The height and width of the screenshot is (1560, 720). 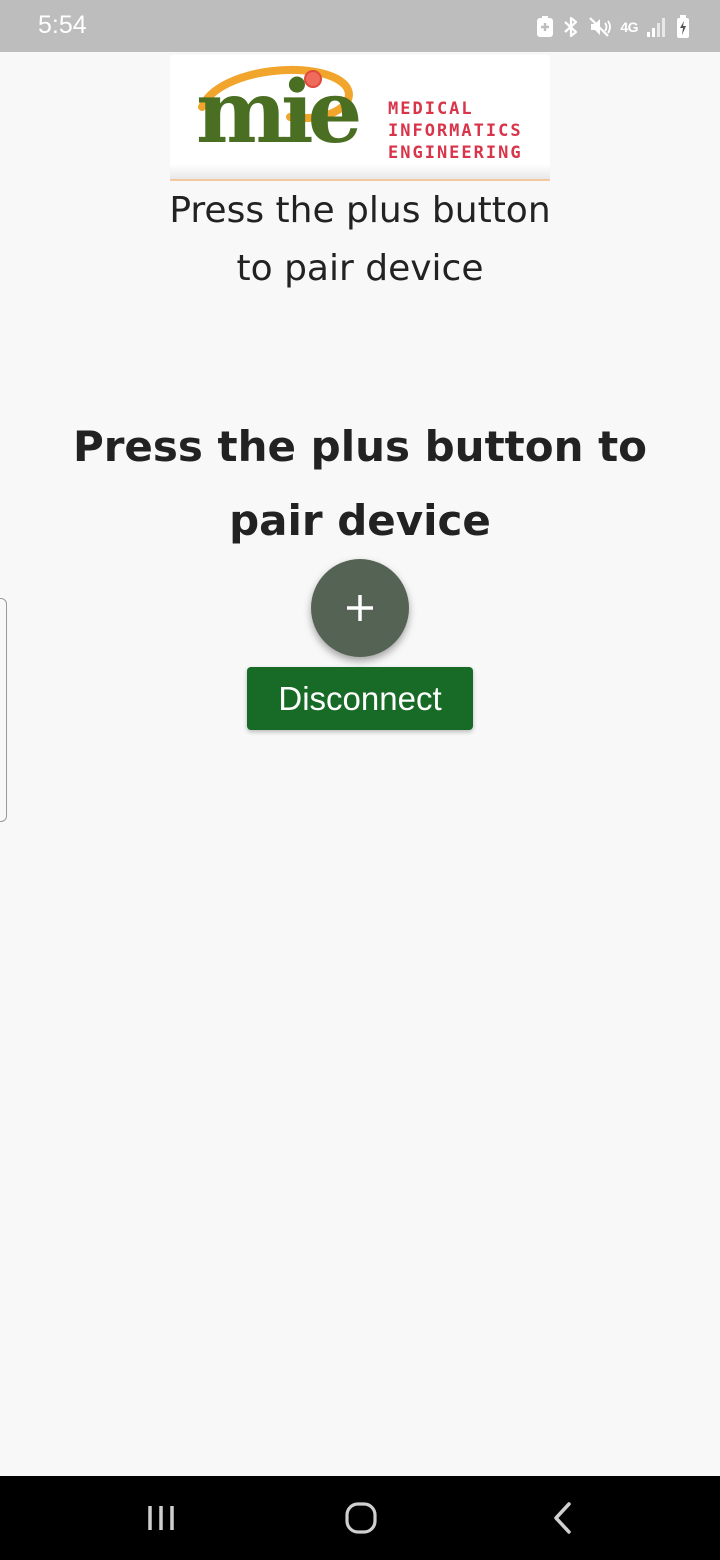 What do you see at coordinates (431, 109) in the screenshot?
I see `logo-text-medical: MEDICAL` at bounding box center [431, 109].